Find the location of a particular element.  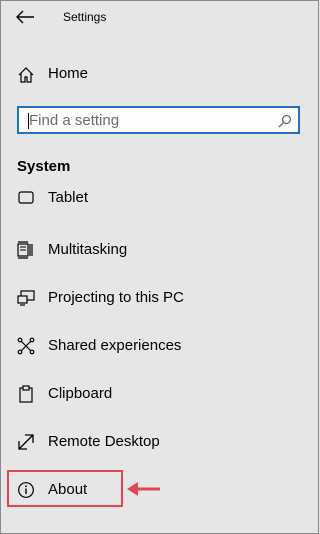

nav-item-label: Shared experiences is located at coordinates (115, 345).